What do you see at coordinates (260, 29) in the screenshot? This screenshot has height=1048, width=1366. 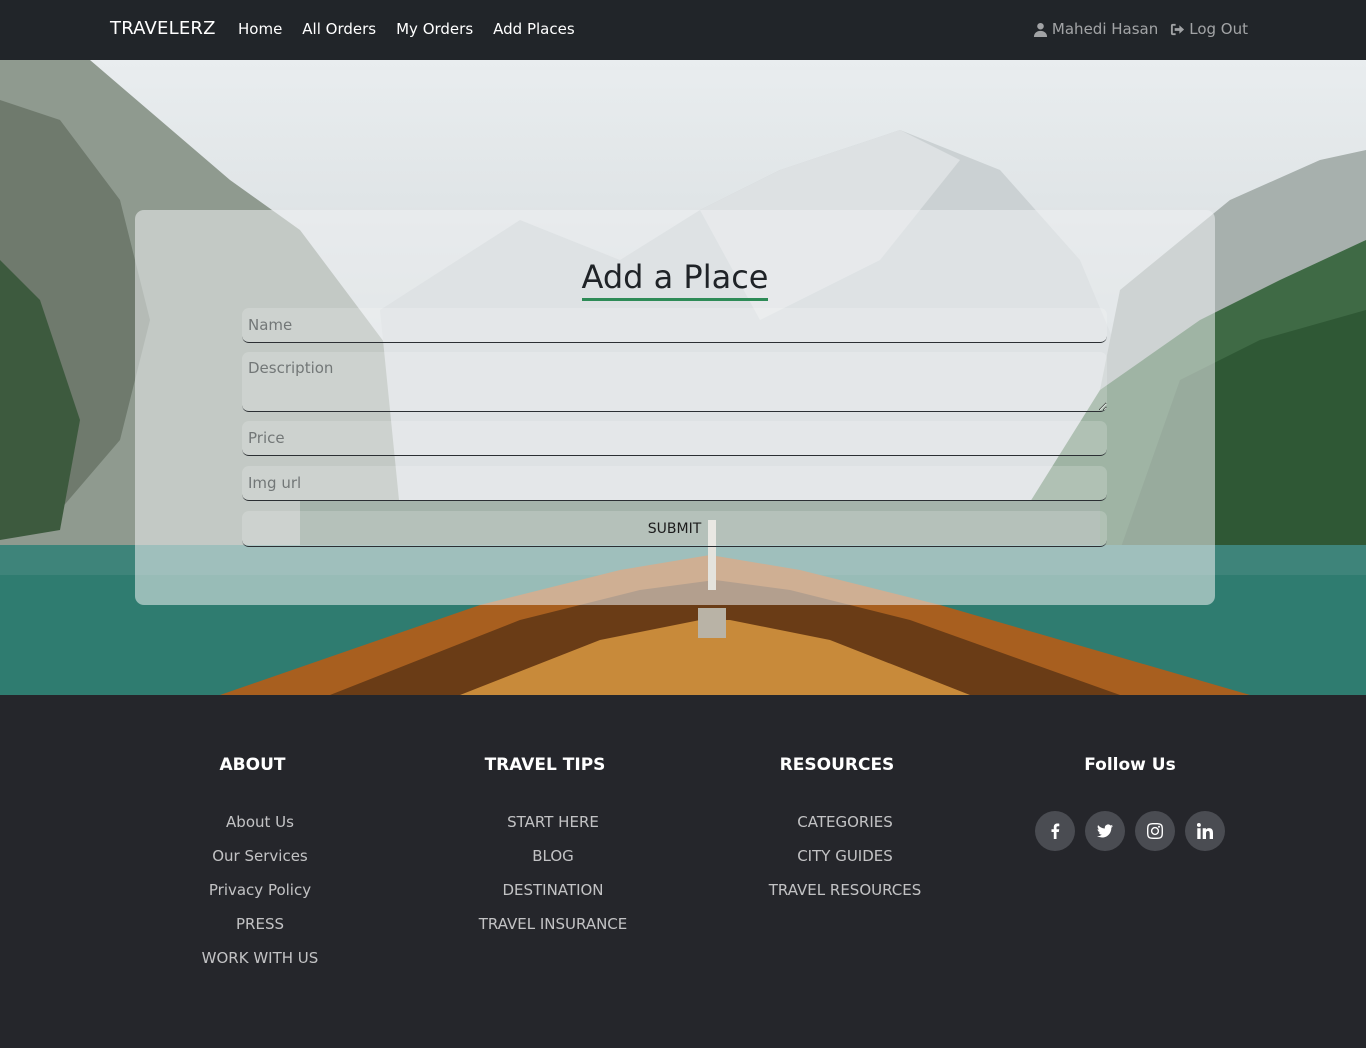 I see `nav-link-home: Home` at bounding box center [260, 29].